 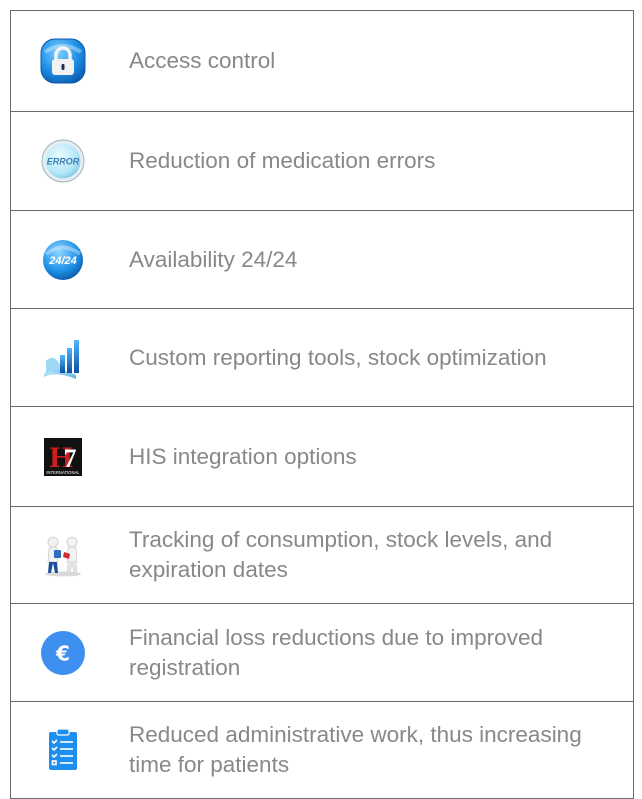 I want to click on feature-icon-cell: 24/24, so click(x=63, y=259).